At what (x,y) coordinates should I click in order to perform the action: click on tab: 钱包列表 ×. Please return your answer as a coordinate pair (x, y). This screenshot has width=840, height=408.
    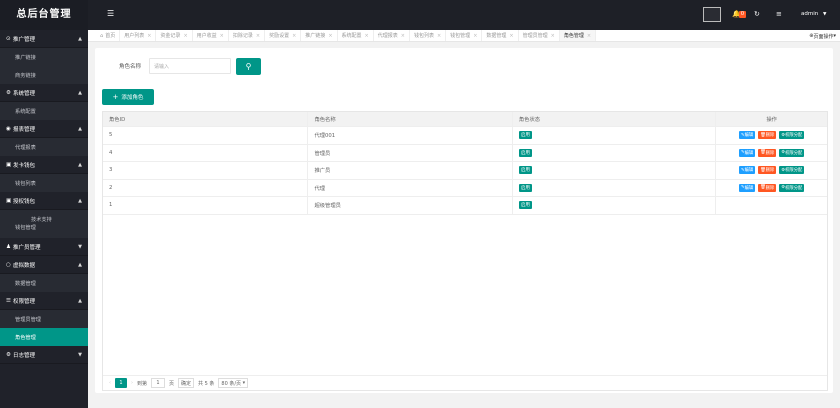
    Looking at the image, I should click on (428, 35).